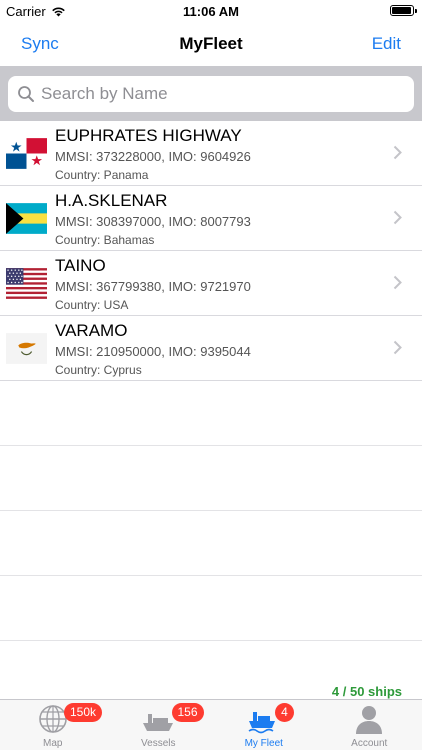 This screenshot has height=750, width=422. What do you see at coordinates (26, 153) in the screenshot?
I see `panama-flag` at bounding box center [26, 153].